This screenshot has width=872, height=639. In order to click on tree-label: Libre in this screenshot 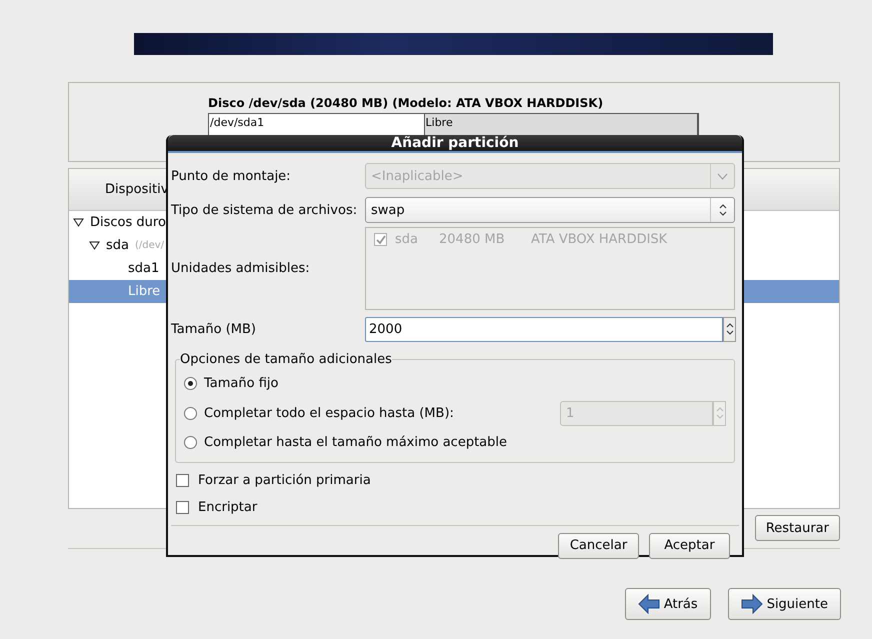, I will do `click(144, 291)`.